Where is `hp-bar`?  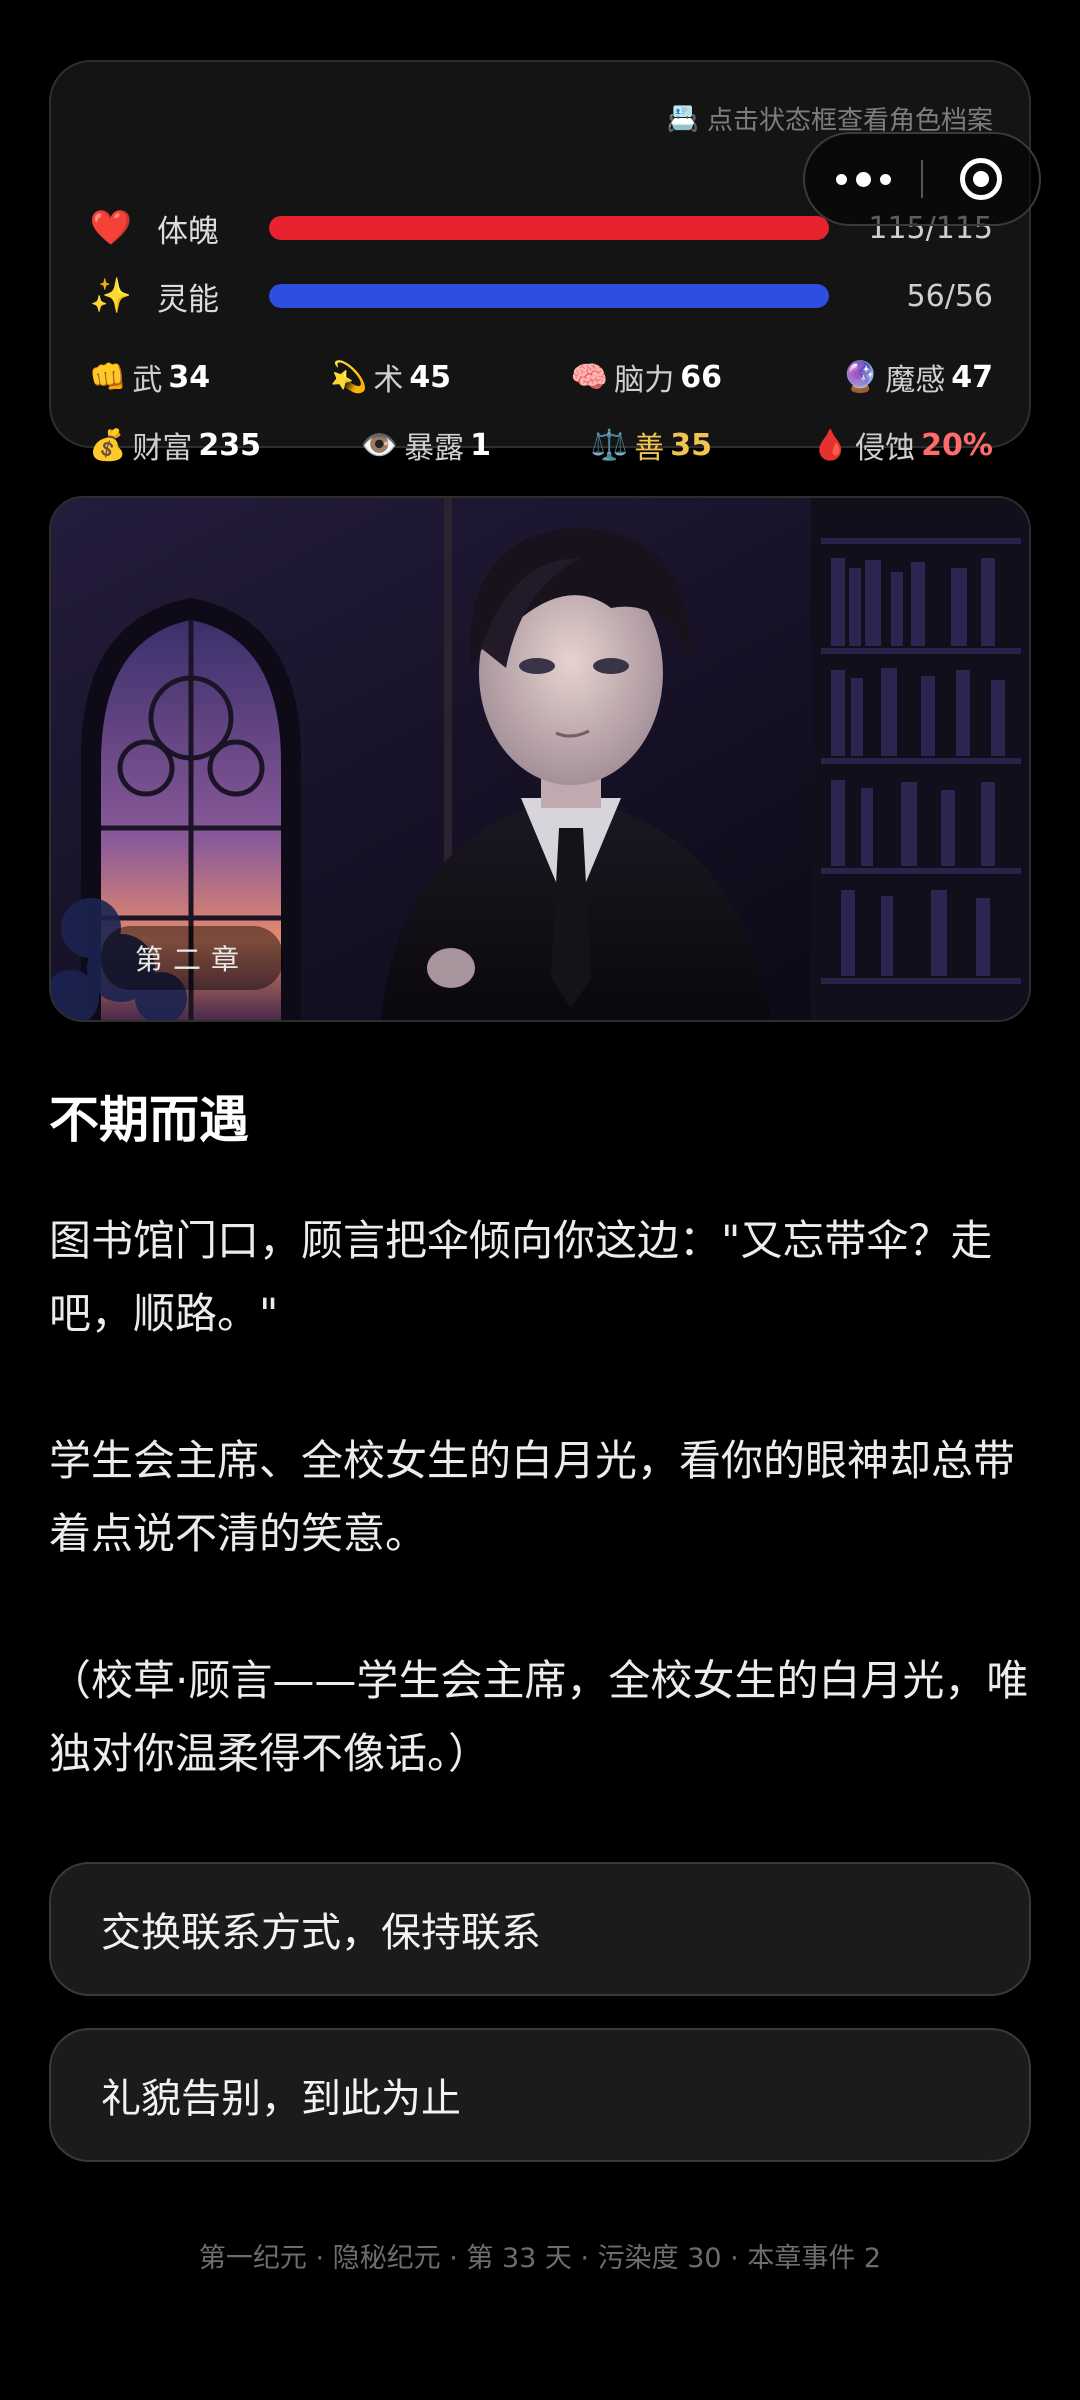 hp-bar is located at coordinates (549, 228).